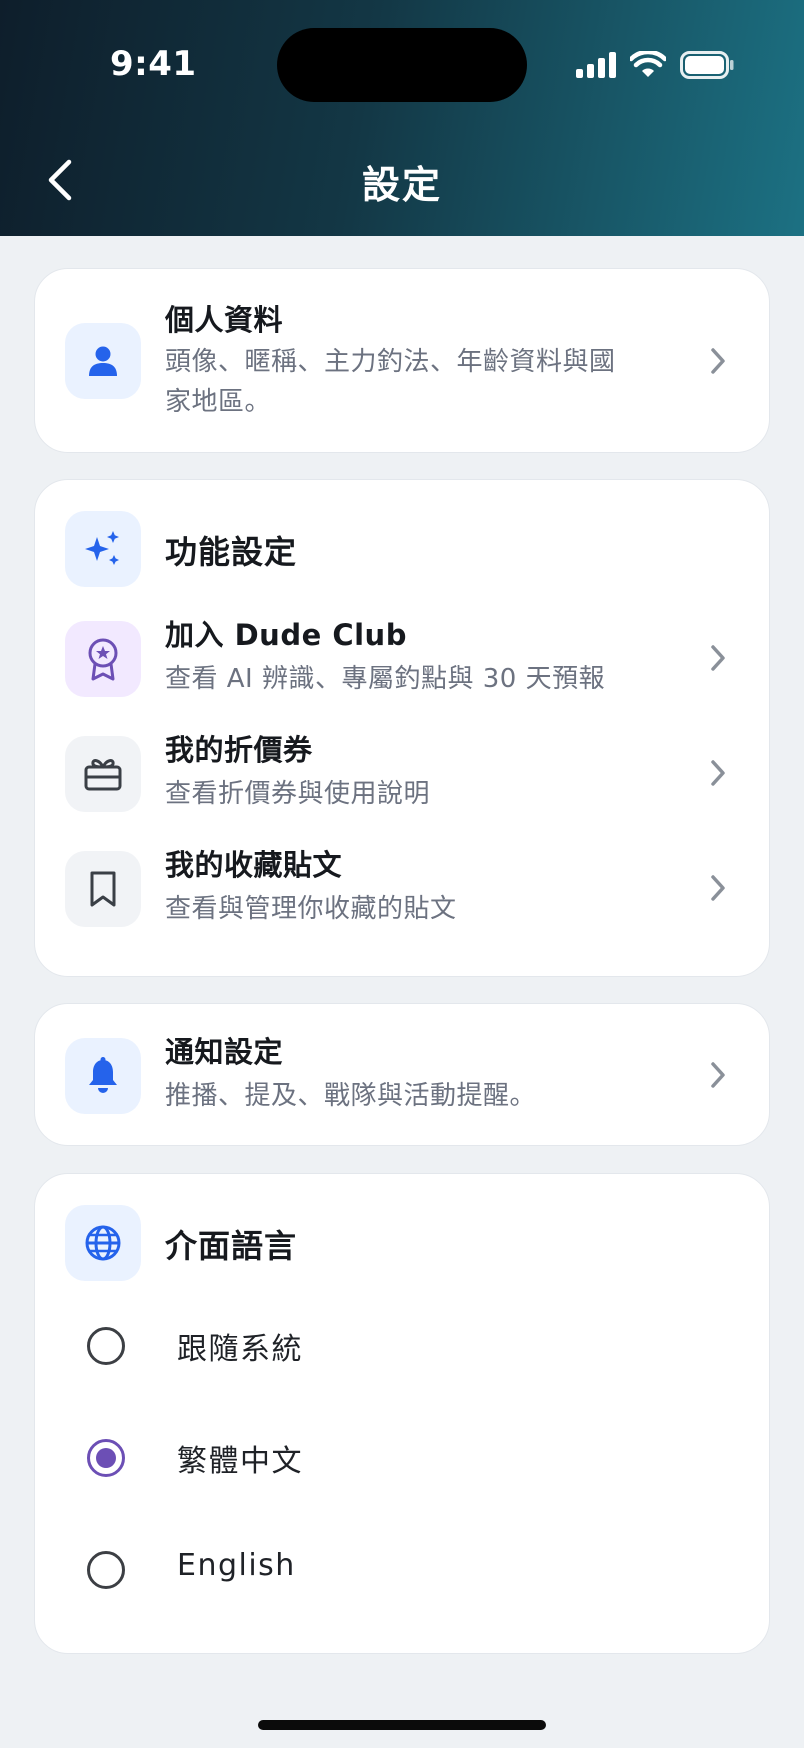 This screenshot has height=1748, width=804. I want to click on notifications-icon-box, so click(103, 1076).